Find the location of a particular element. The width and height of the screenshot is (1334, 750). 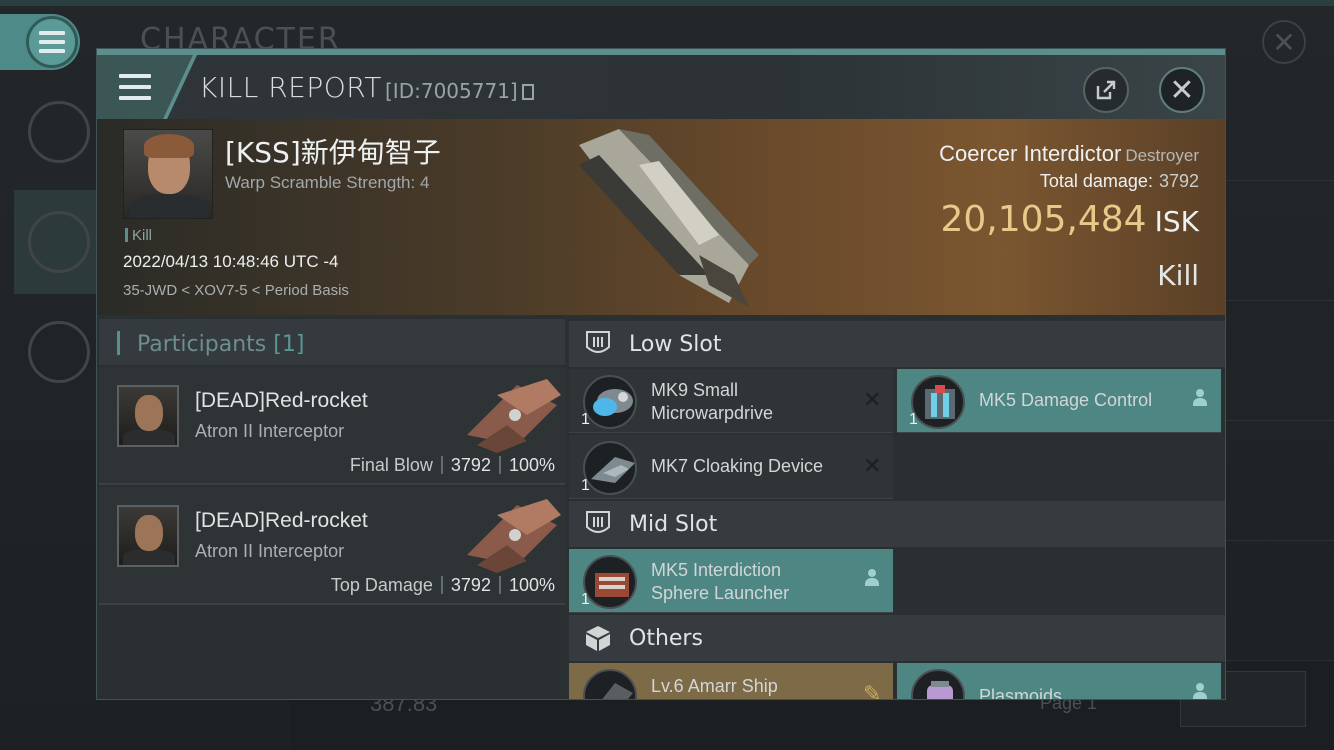

background-close-icon: ✕ is located at coordinates (1284, 42).